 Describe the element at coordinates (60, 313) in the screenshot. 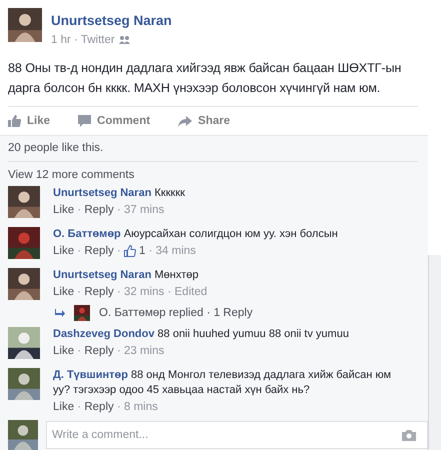

I see `reply-arrow-icon` at that location.